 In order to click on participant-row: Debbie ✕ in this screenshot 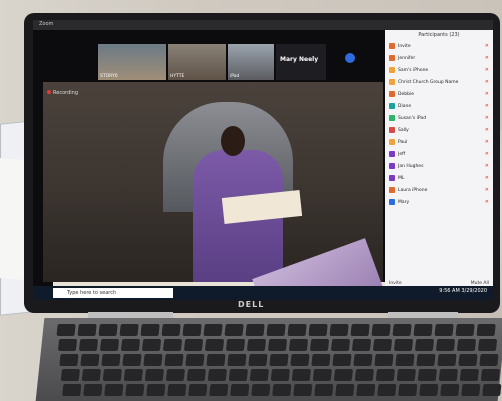, I will do `click(439, 94)`.